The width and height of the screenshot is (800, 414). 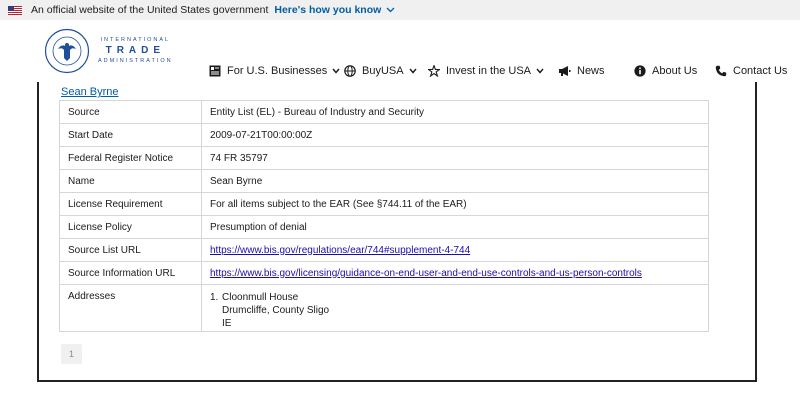 I want to click on info-icon, so click(x=640, y=71).